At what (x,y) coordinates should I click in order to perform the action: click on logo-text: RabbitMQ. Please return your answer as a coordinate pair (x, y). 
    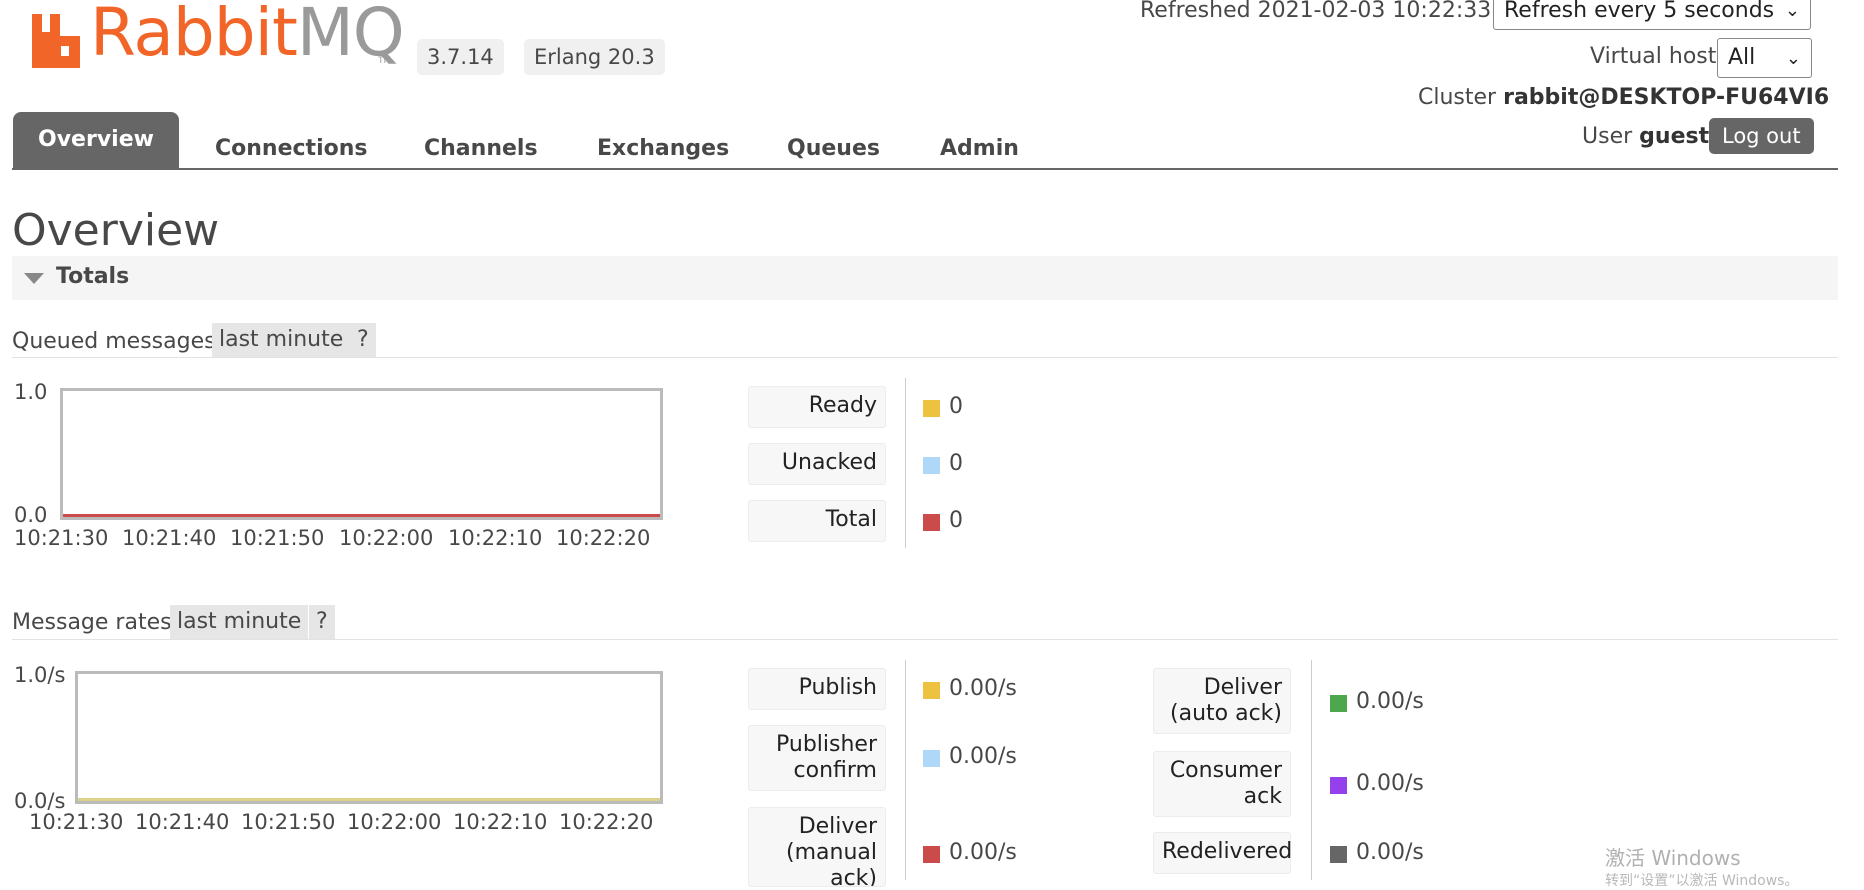
    Looking at the image, I should click on (247, 35).